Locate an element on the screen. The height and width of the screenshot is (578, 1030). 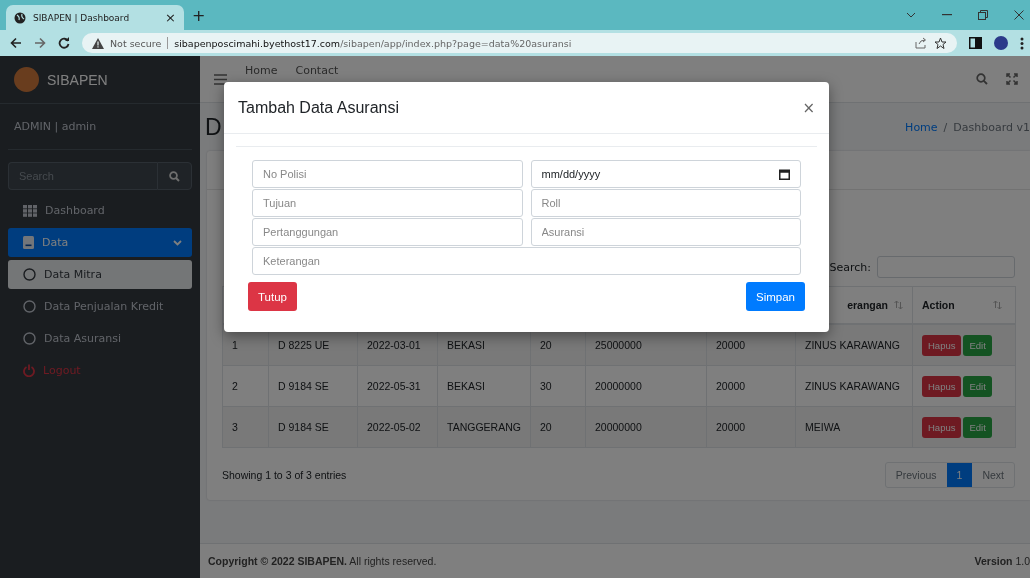
input-field: Keterangan is located at coordinates (526, 261).